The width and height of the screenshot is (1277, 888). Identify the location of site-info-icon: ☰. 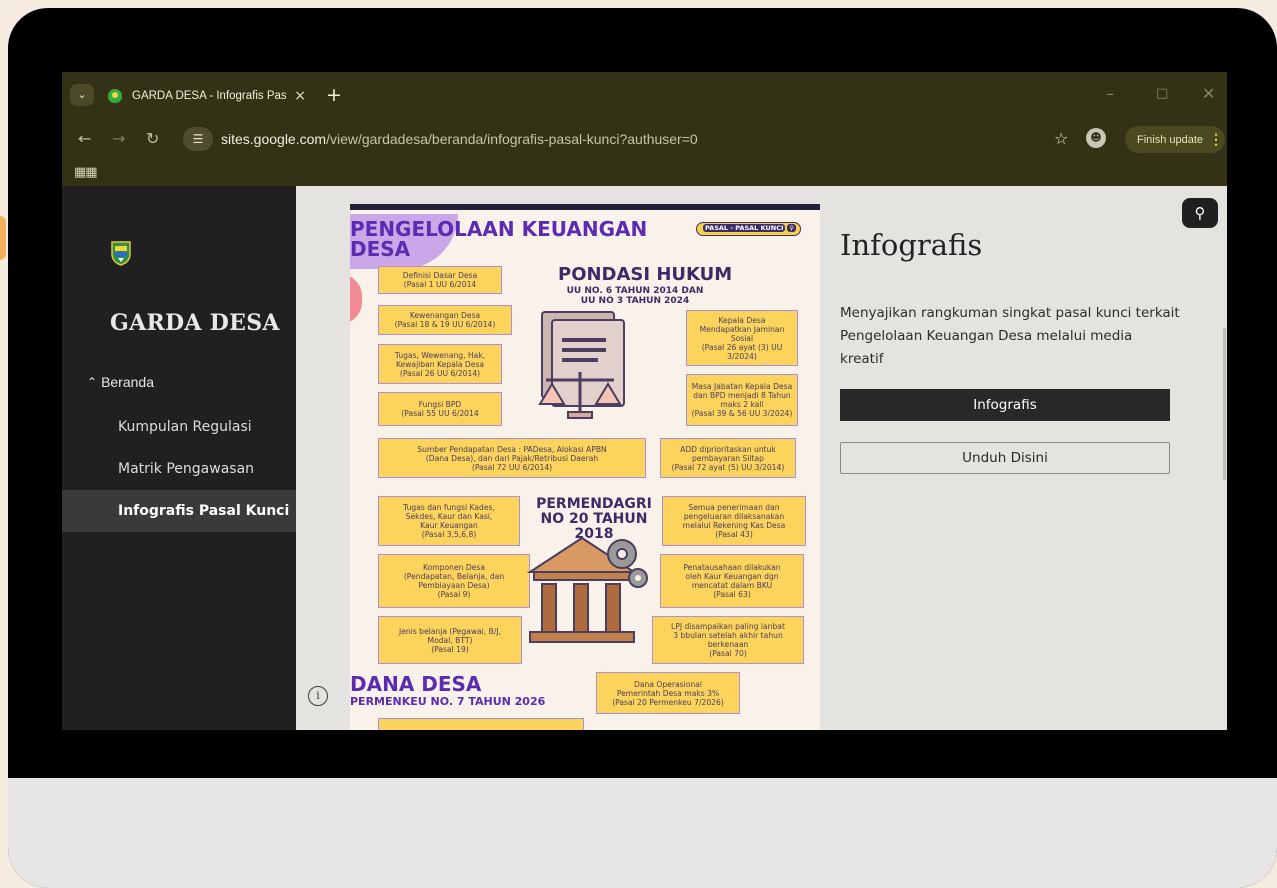
(198, 139).